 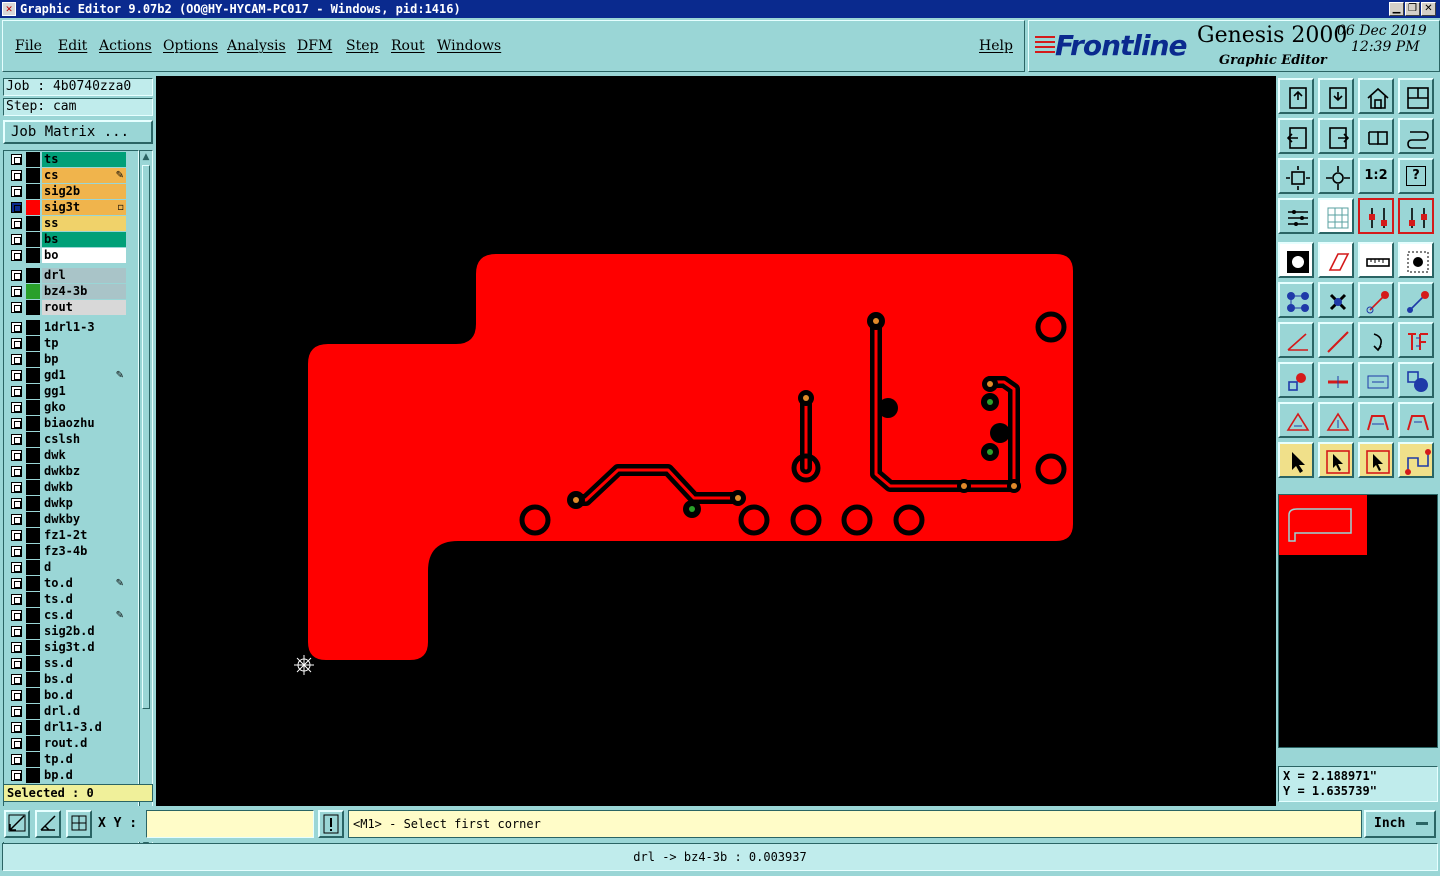 What do you see at coordinates (146, 437) in the screenshot?
I see `scroll-thumb` at bounding box center [146, 437].